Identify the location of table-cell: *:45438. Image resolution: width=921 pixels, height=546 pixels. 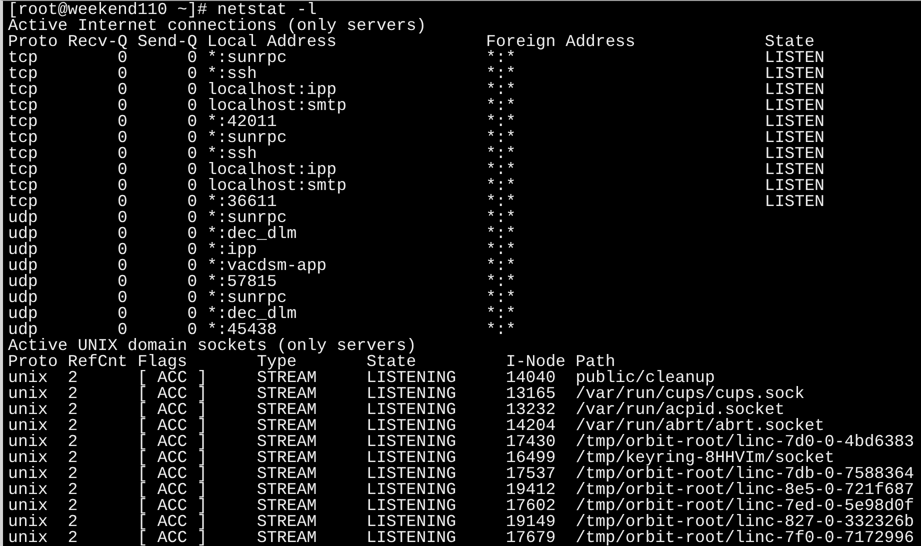
(242, 329).